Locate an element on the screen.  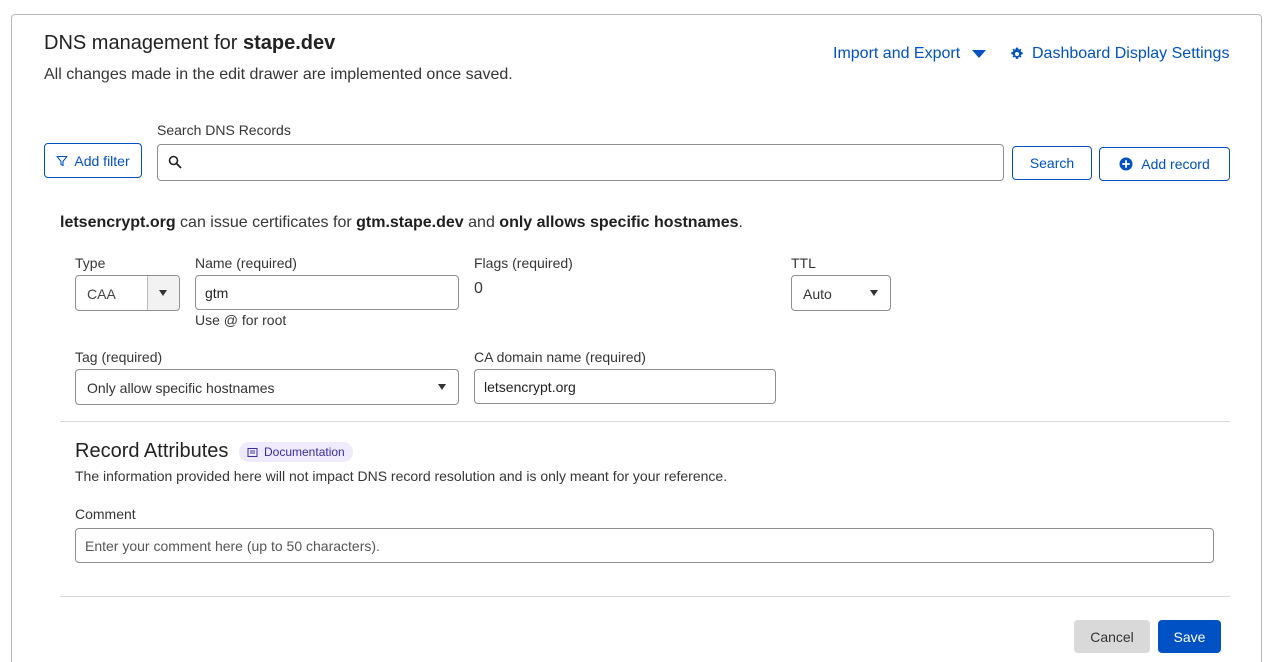
type-select: CAA is located at coordinates (127, 293).